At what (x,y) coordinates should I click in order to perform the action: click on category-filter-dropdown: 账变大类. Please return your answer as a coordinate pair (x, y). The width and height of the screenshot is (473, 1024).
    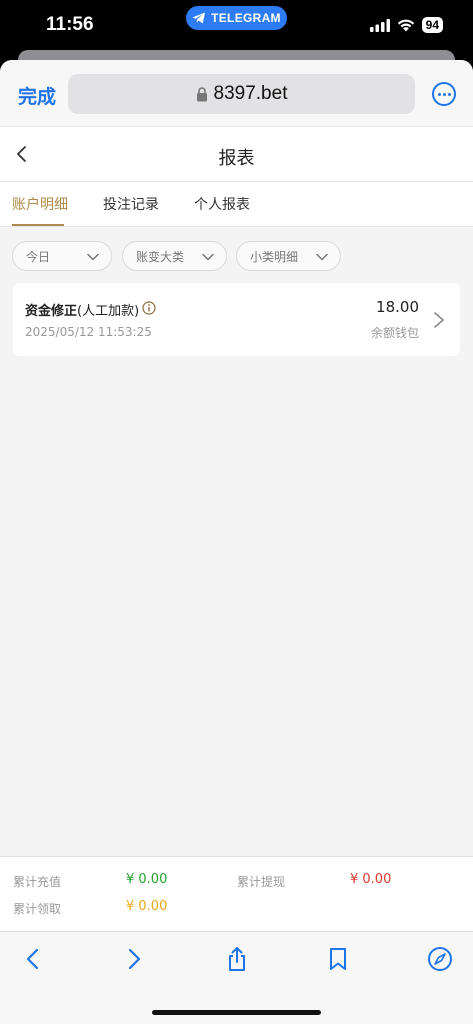
    Looking at the image, I should click on (174, 256).